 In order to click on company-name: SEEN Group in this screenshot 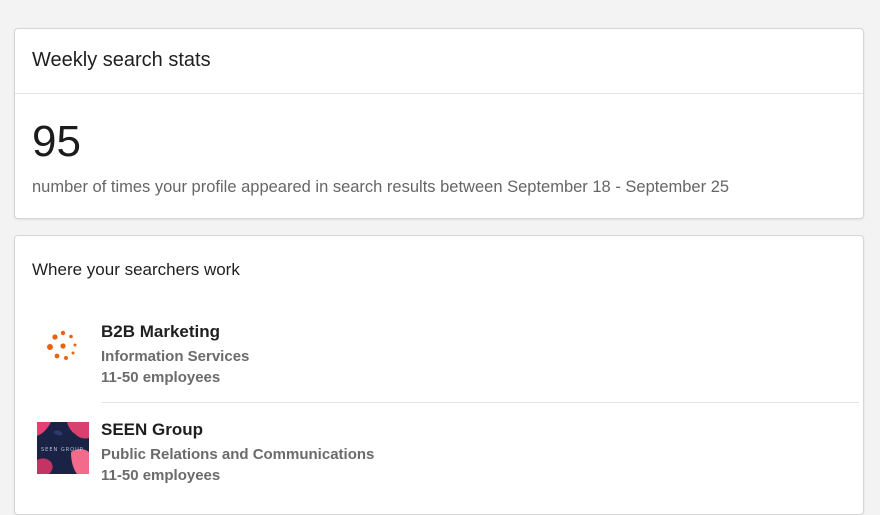, I will do `click(152, 430)`.